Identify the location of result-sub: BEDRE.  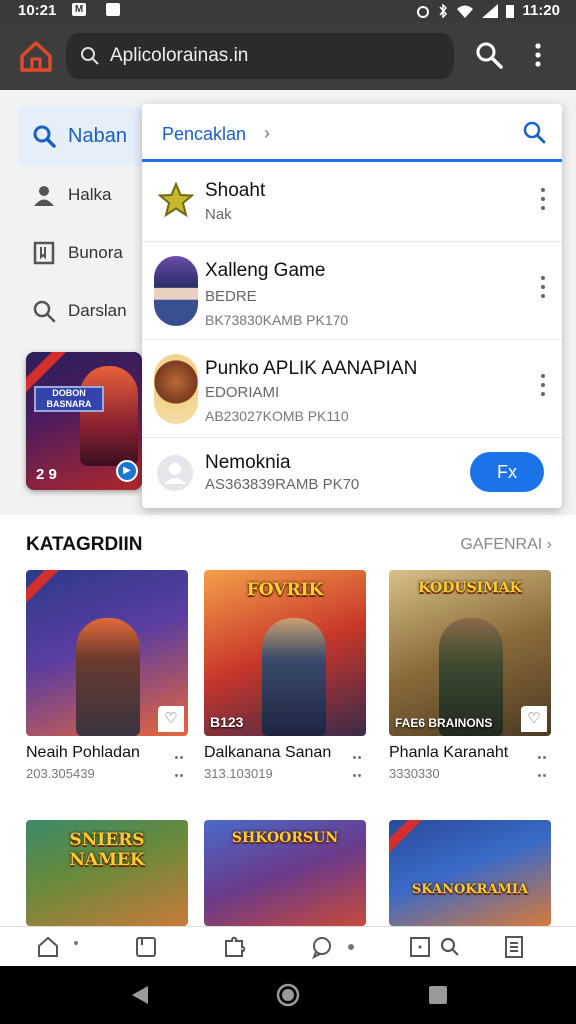
(231, 296).